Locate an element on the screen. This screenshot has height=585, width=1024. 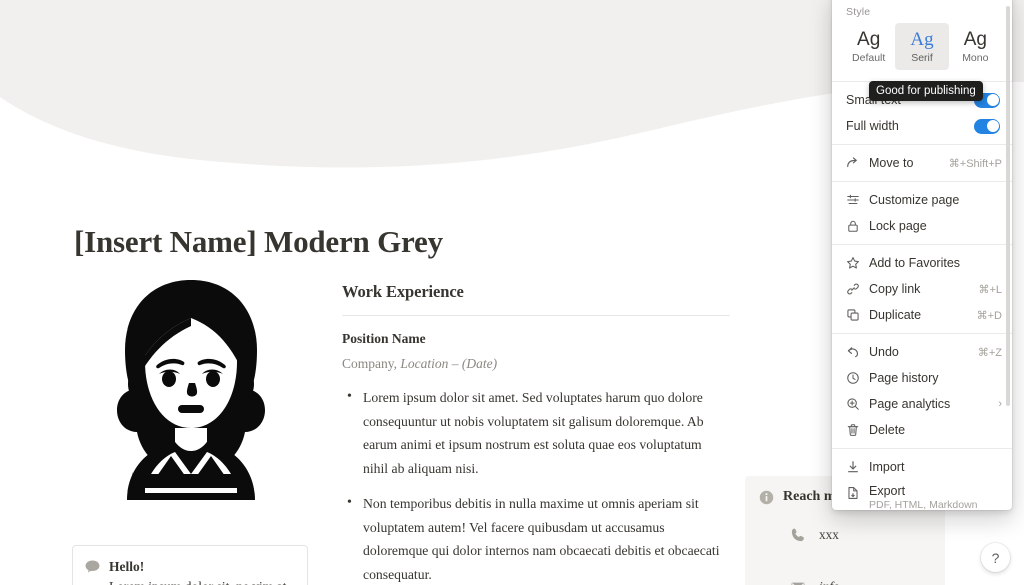
phone-icon is located at coordinates (797, 535).